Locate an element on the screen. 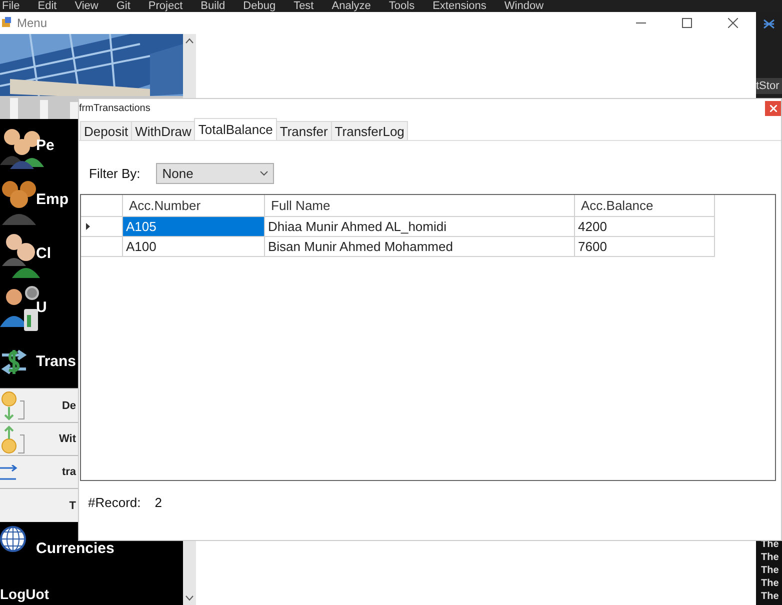  tab: Transfer is located at coordinates (304, 130).